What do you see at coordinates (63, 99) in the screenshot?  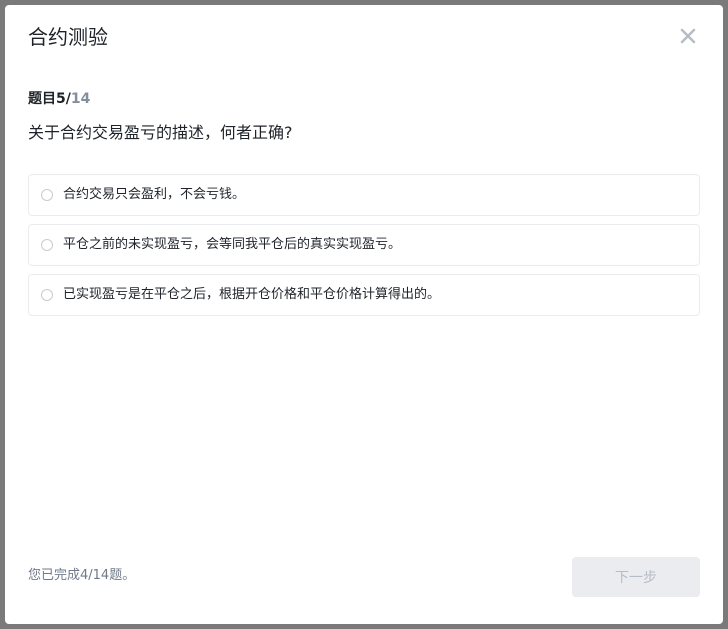 I see `progress-current: 5/` at bounding box center [63, 99].